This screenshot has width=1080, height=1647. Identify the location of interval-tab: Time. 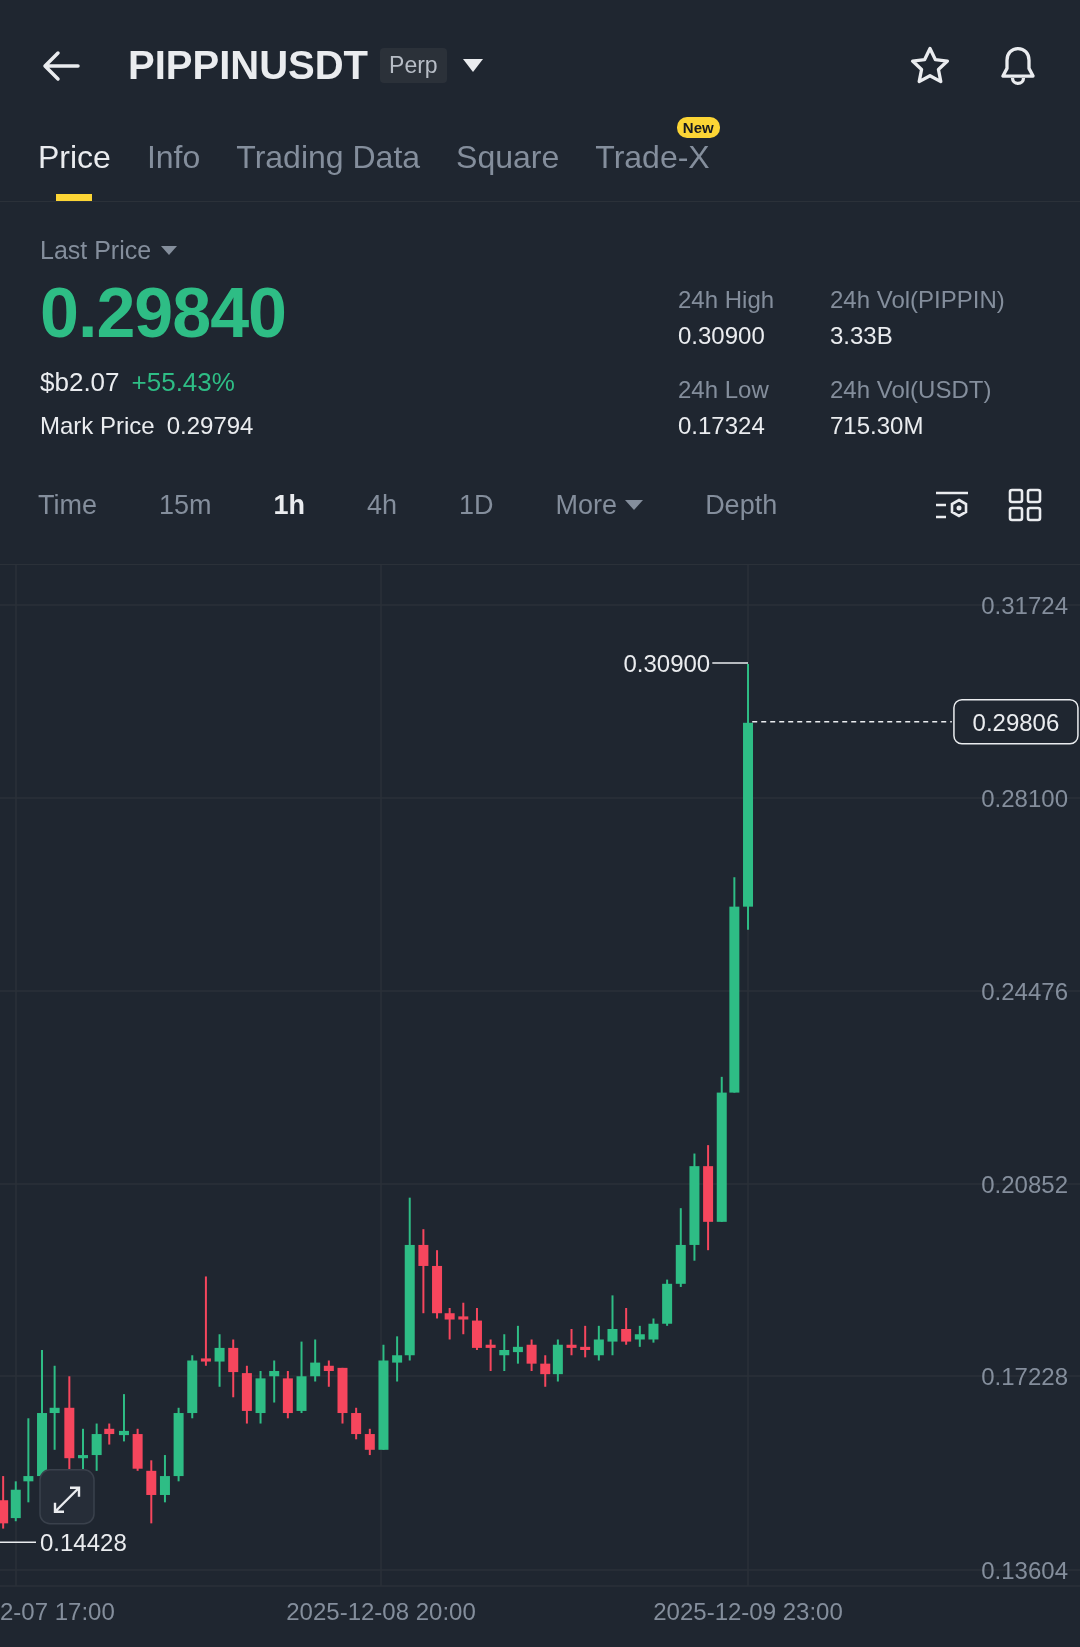
(67, 505).